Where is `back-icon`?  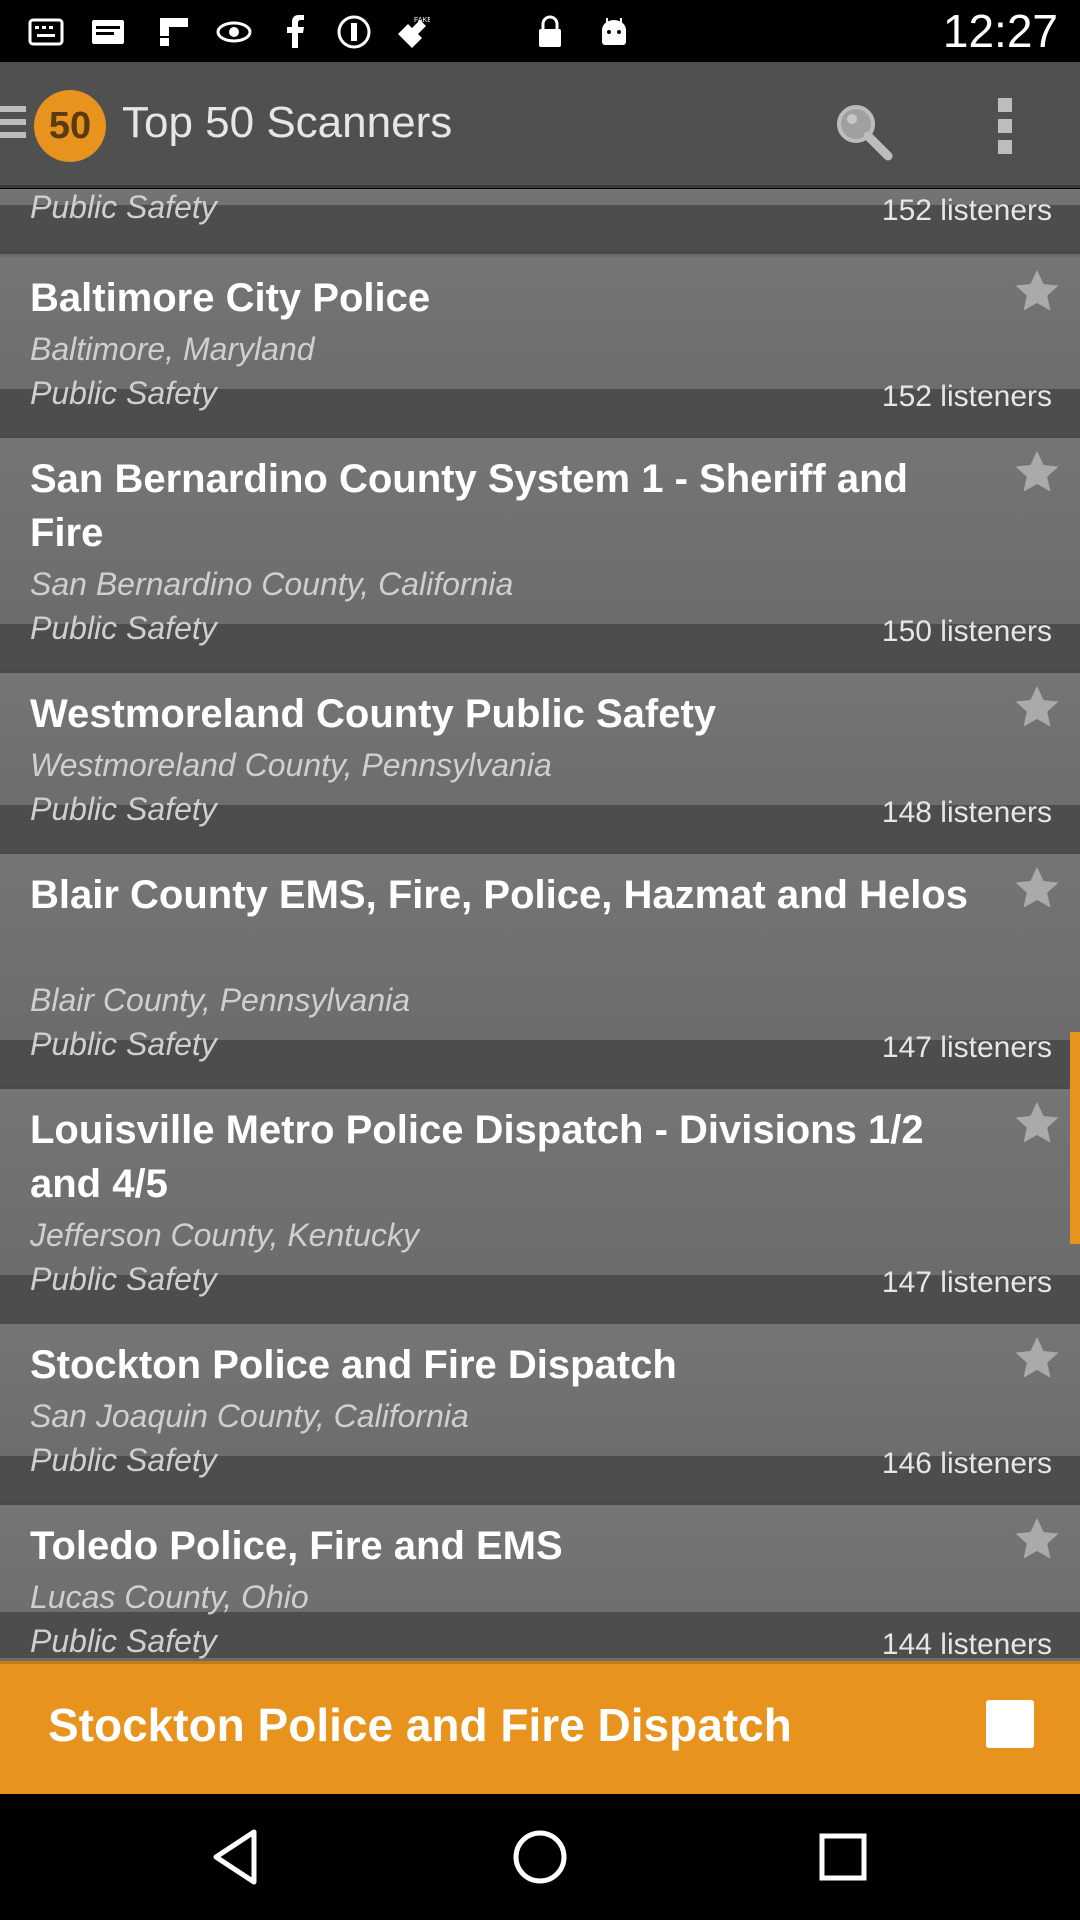
back-icon is located at coordinates (237, 1857).